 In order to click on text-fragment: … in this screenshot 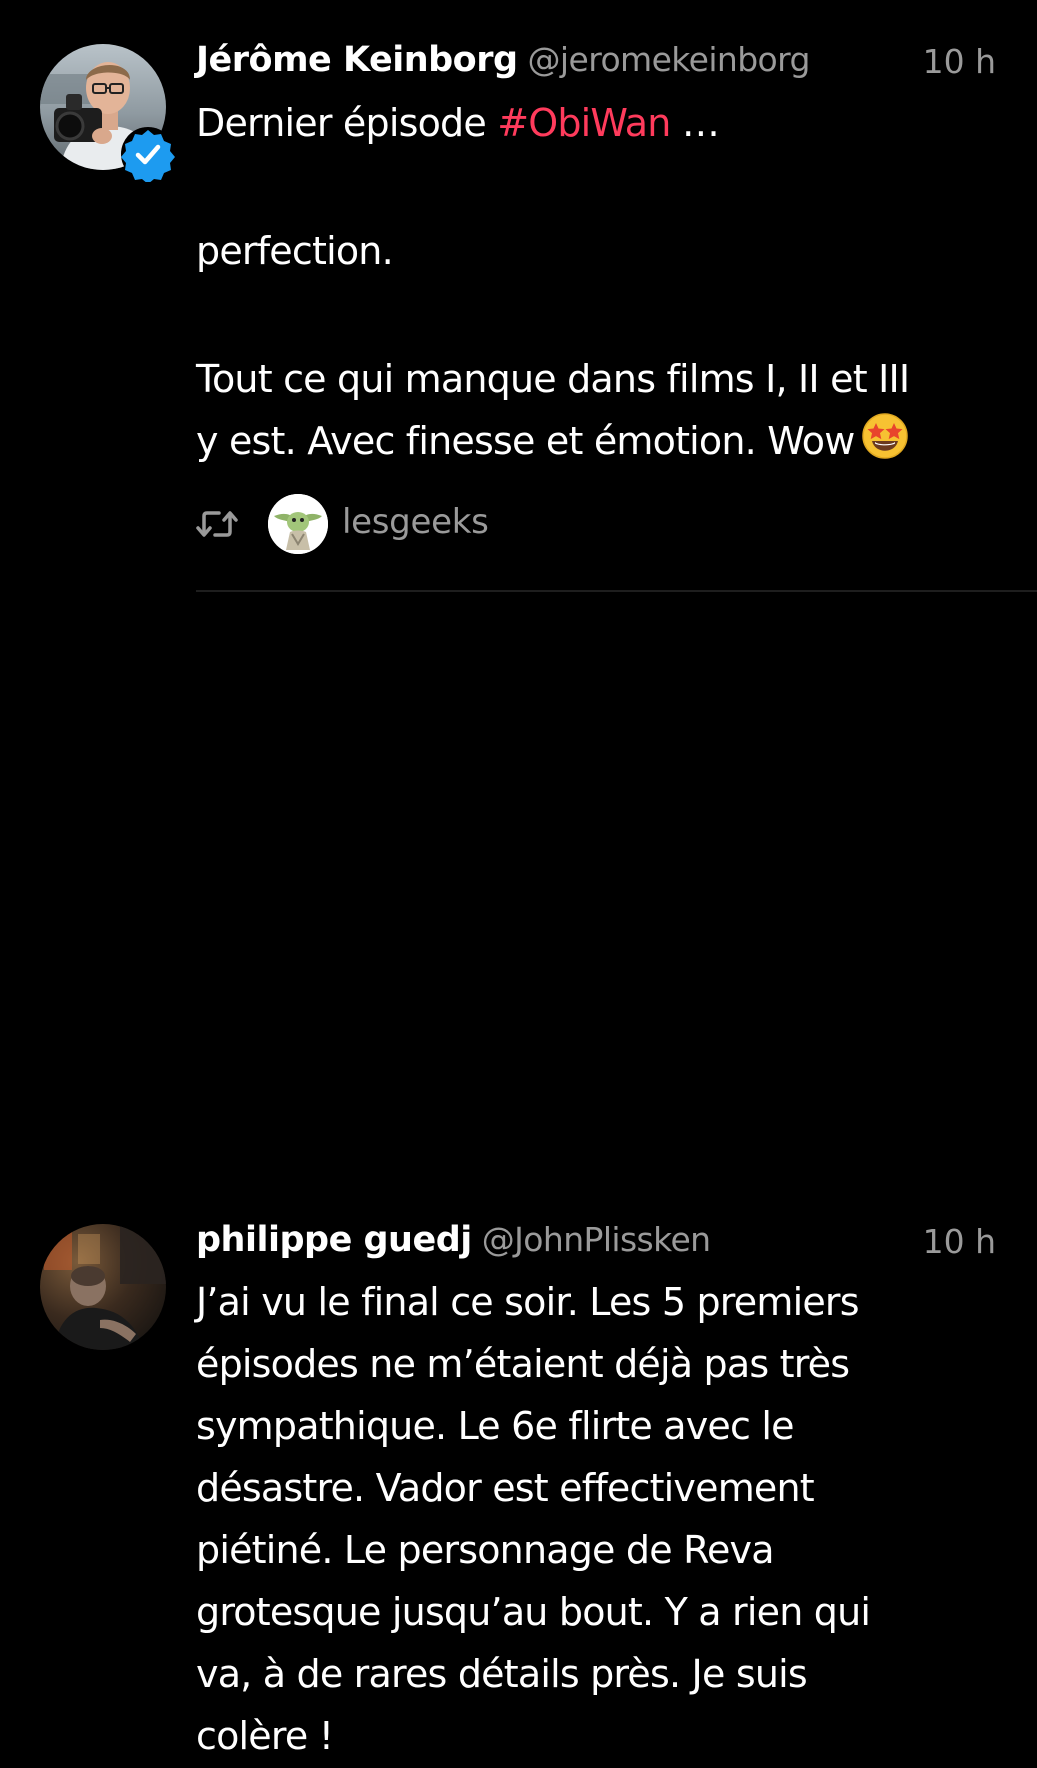, I will do `click(695, 123)`.